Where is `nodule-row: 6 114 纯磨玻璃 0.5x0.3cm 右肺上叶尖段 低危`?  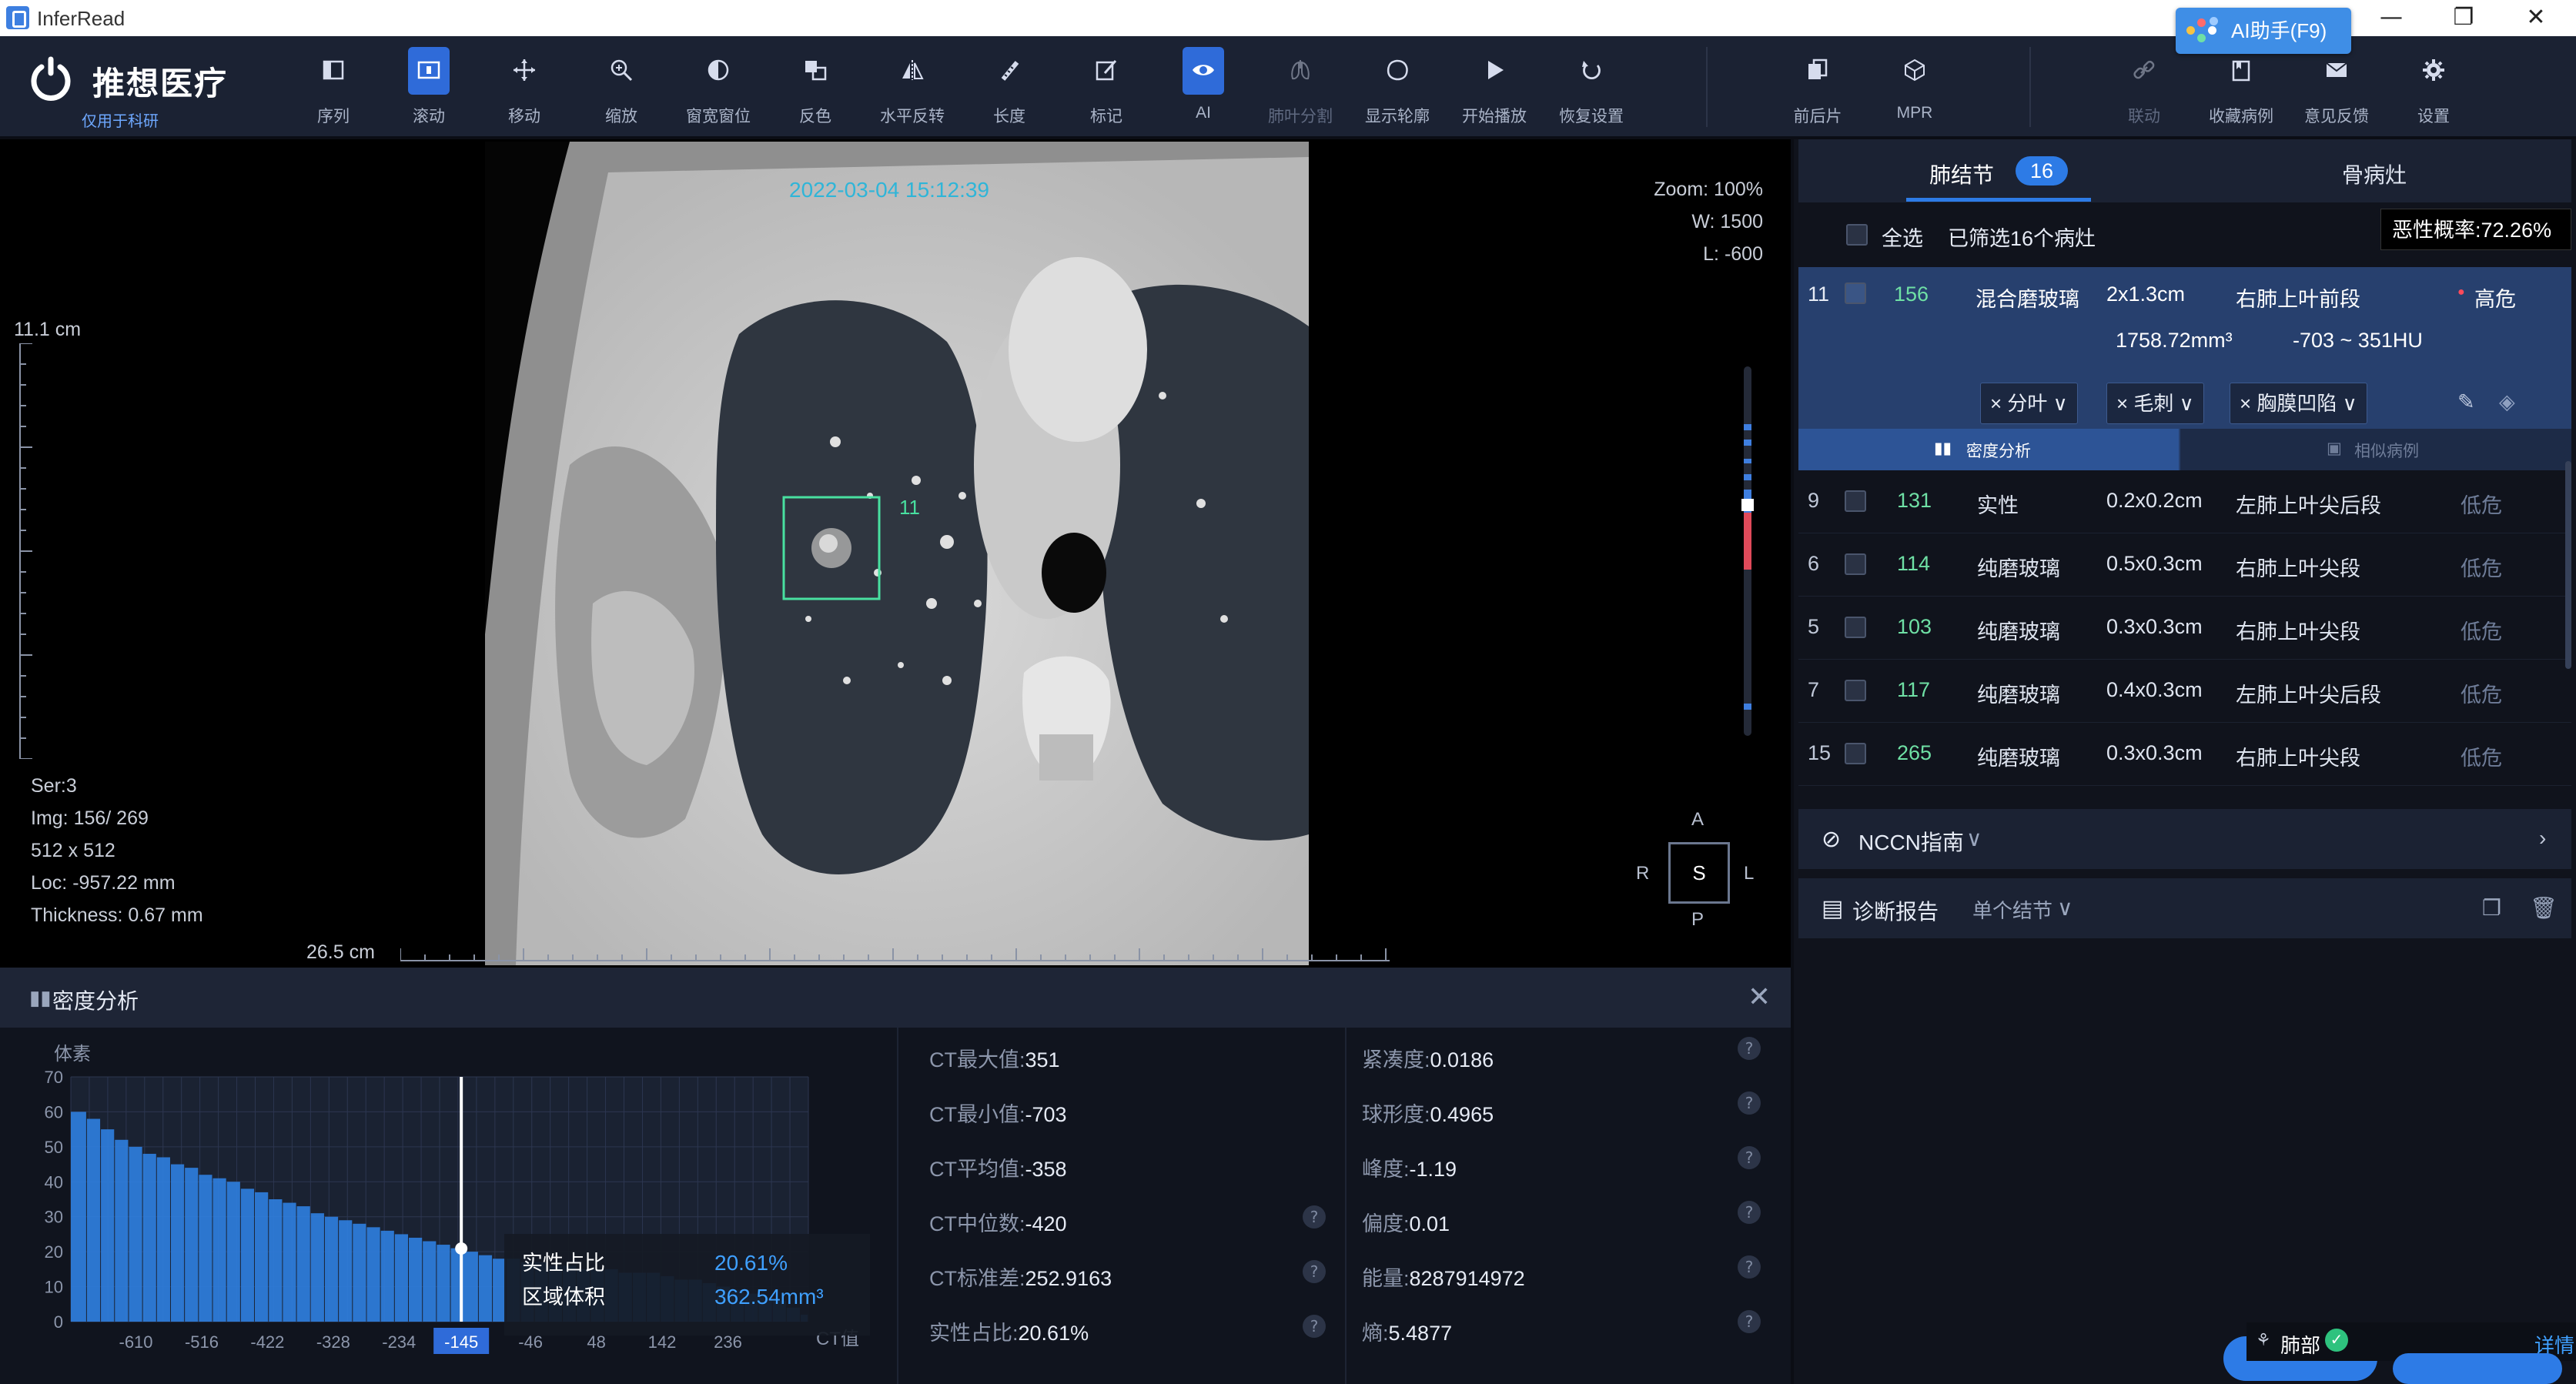 nodule-row: 6 114 纯磨玻璃 0.5x0.3cm 右肺上叶尖段 低危 is located at coordinates (2184, 565).